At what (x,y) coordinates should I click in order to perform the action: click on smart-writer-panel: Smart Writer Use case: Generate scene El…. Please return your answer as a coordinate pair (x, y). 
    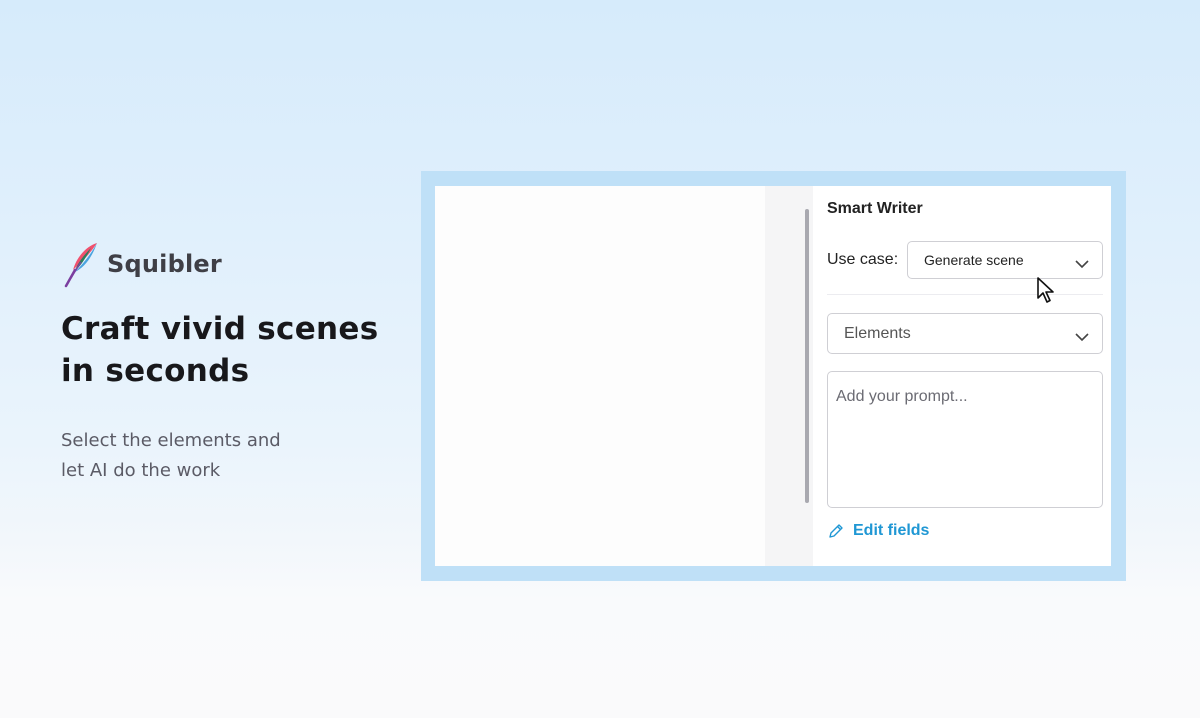
    Looking at the image, I should click on (962, 376).